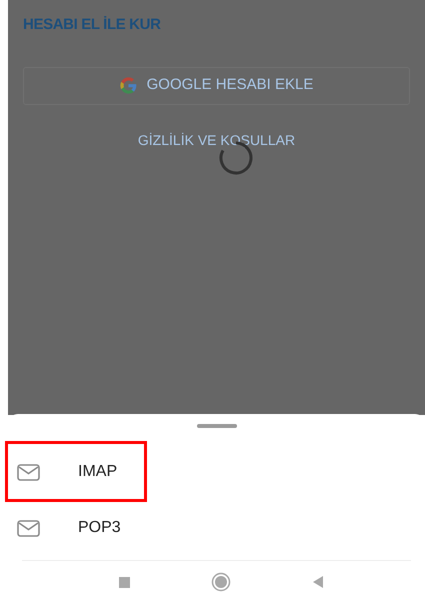  Describe the element at coordinates (216, 472) in the screenshot. I see `protocol-item: IMAP` at that location.